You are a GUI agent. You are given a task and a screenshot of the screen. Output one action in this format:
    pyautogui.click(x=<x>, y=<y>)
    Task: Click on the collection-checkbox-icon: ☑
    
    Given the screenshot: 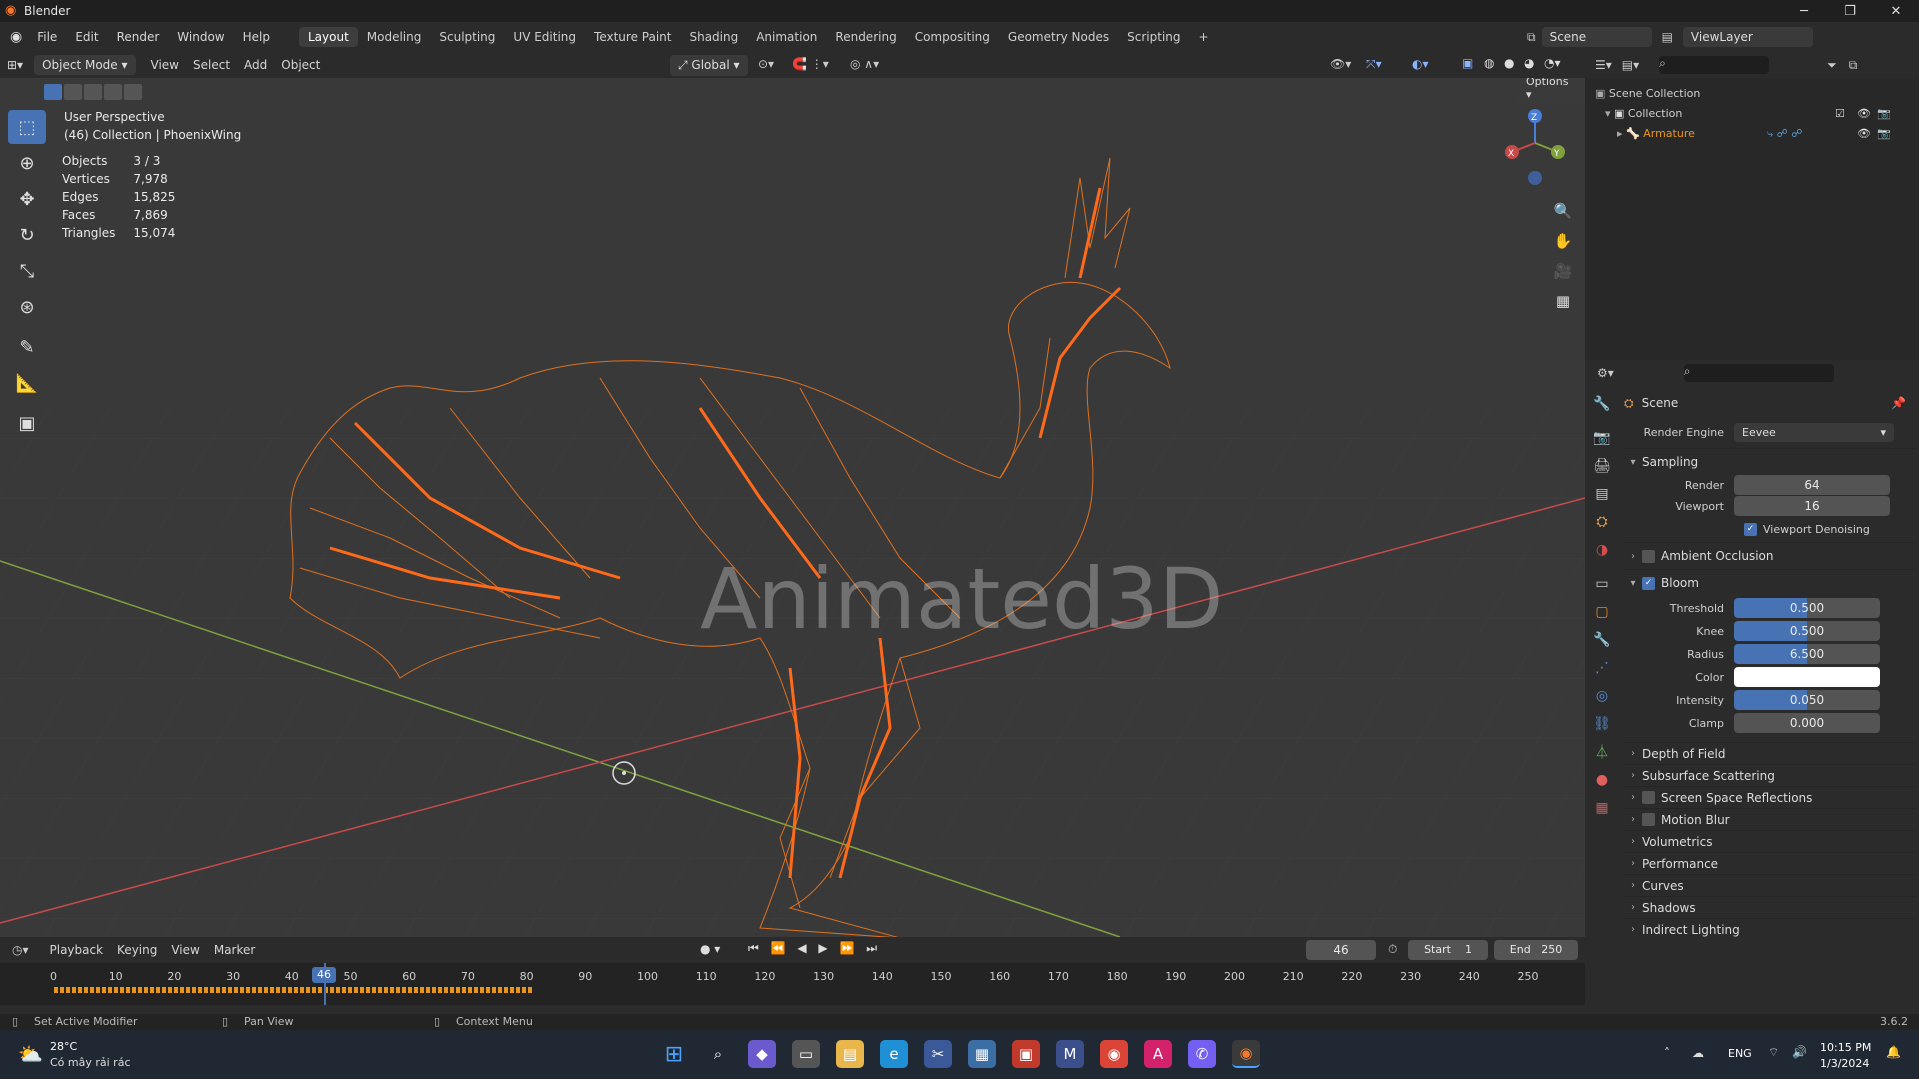 What is the action you would take?
    pyautogui.click(x=1840, y=114)
    